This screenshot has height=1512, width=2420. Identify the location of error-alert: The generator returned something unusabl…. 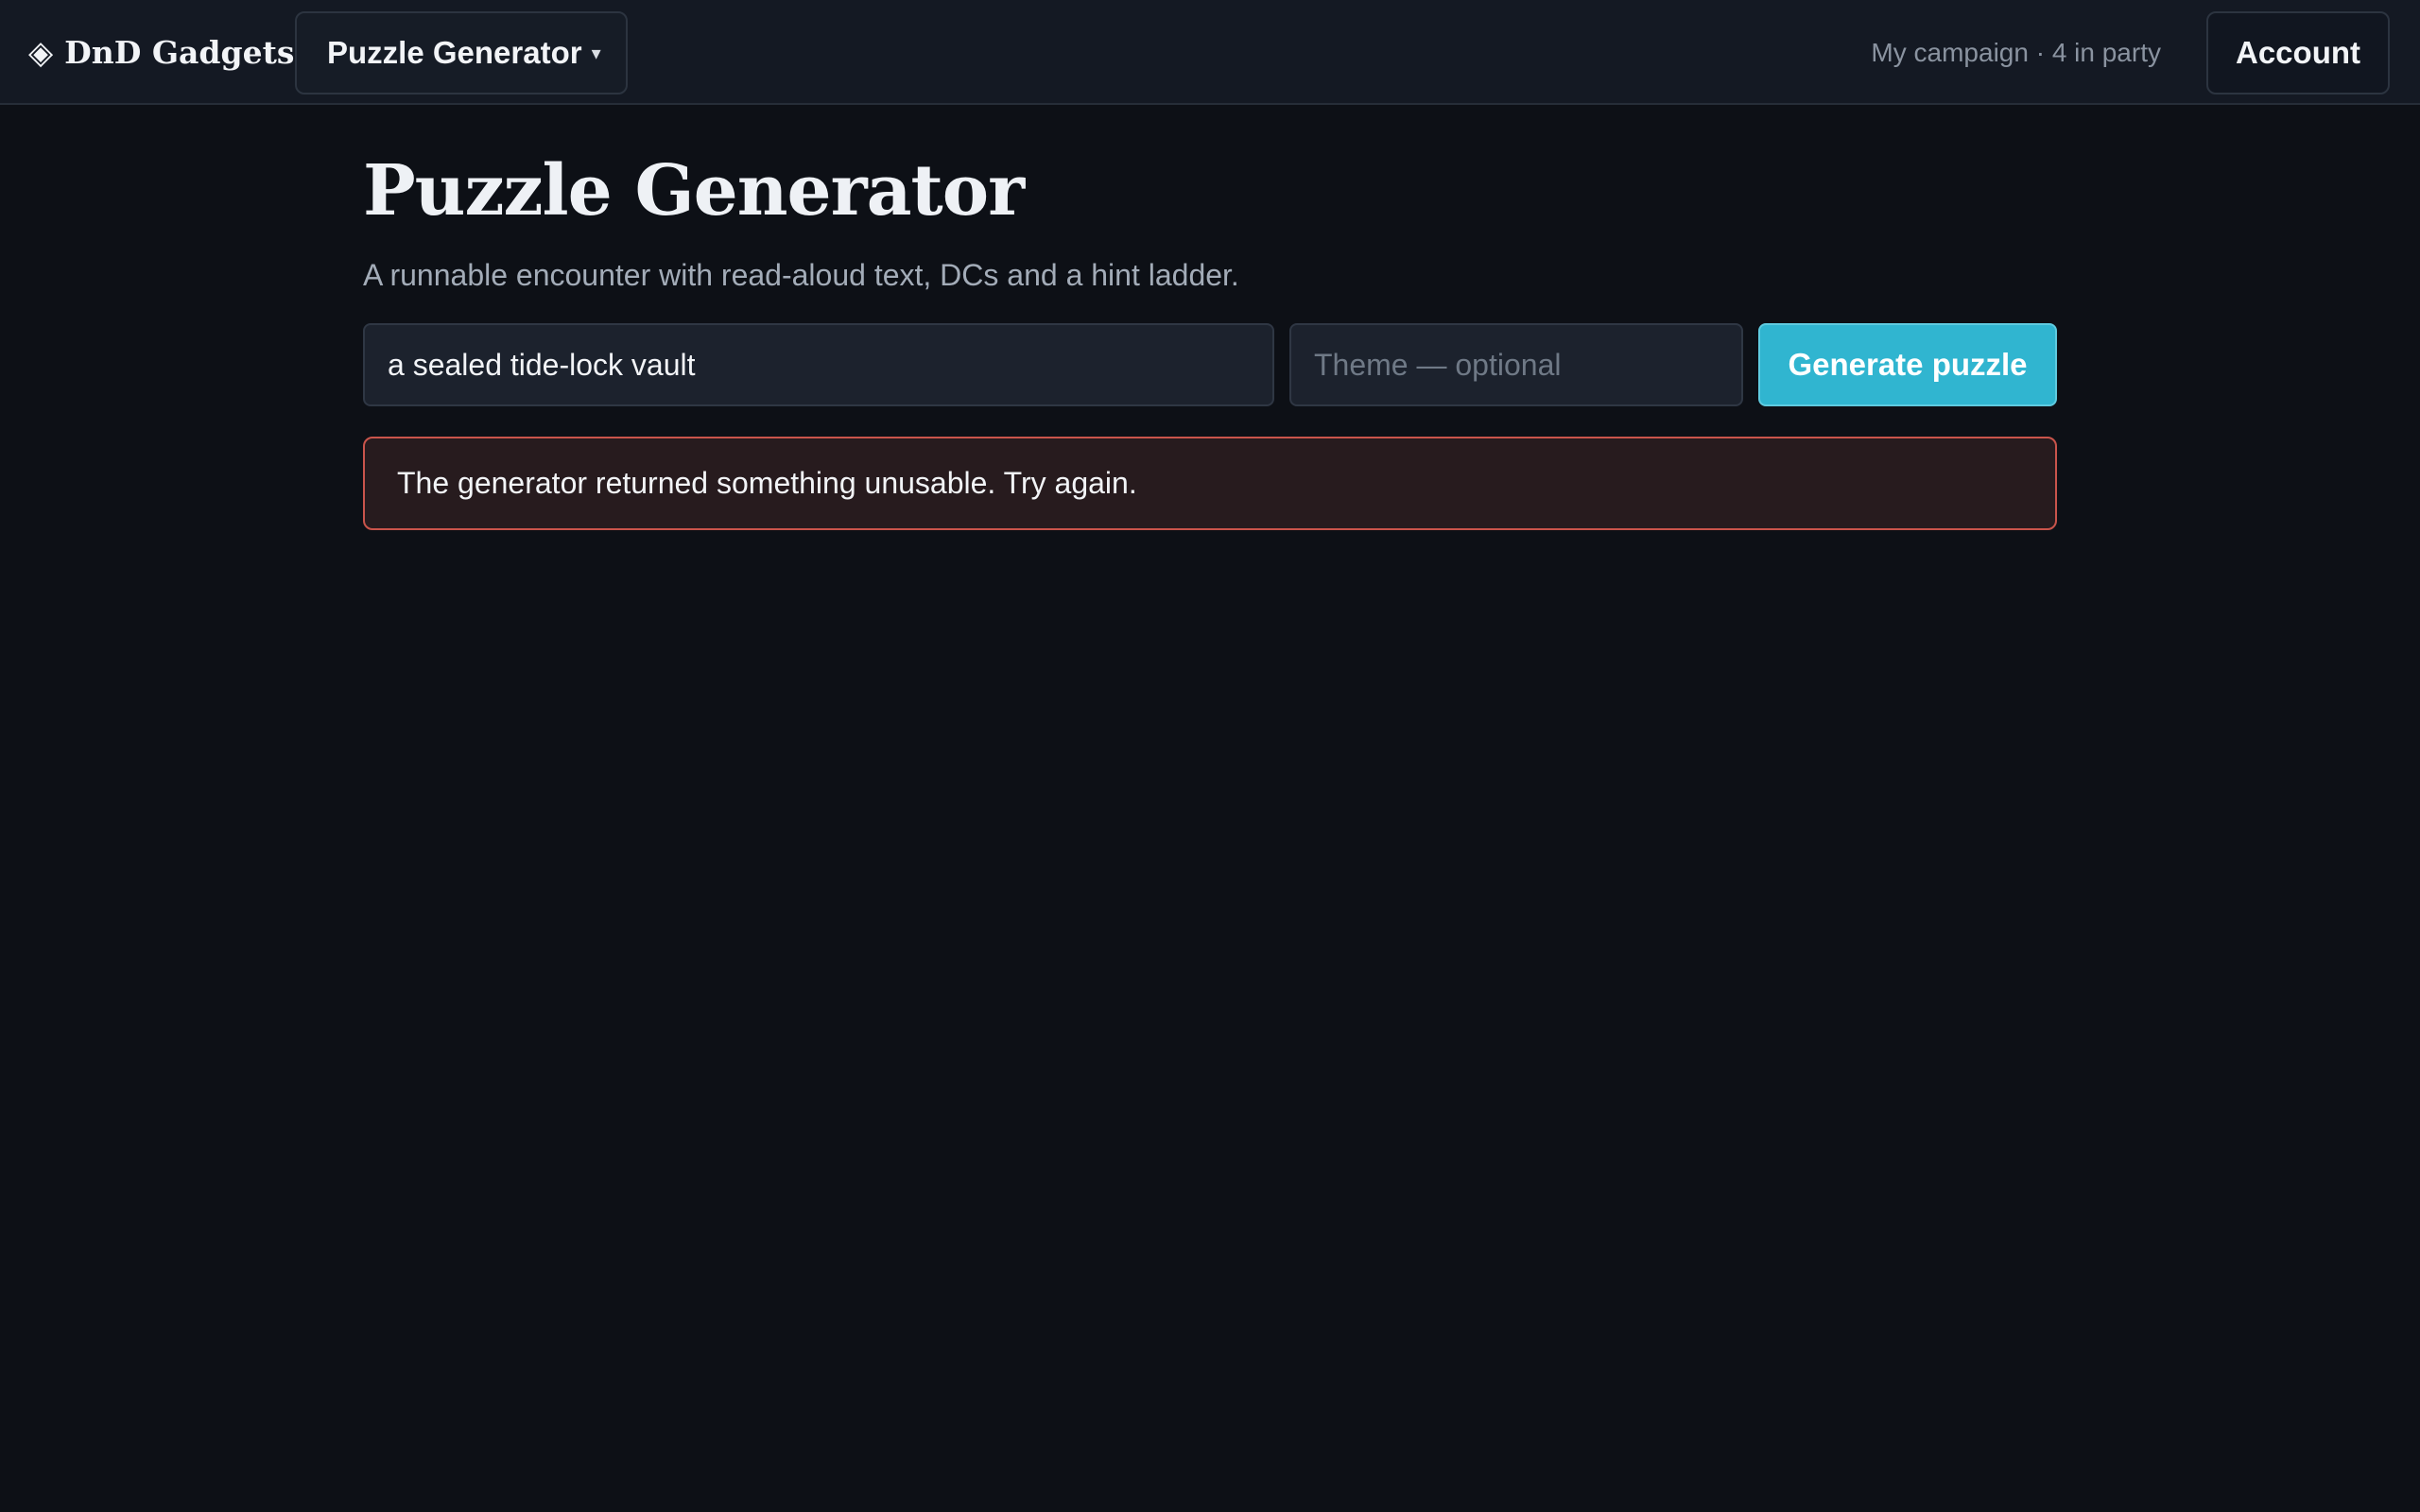
(1210, 483).